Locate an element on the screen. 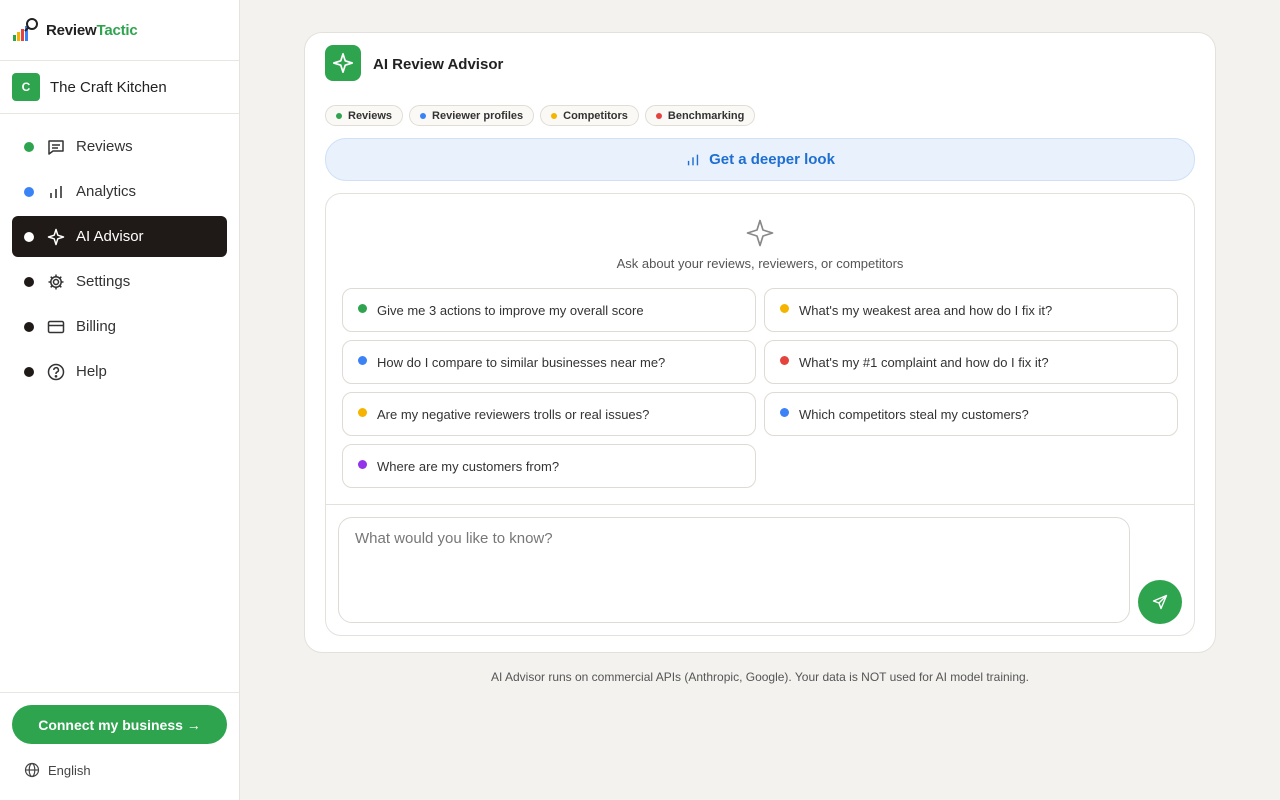 The height and width of the screenshot is (800, 1280). sidebar-item-label: Help is located at coordinates (91, 371).